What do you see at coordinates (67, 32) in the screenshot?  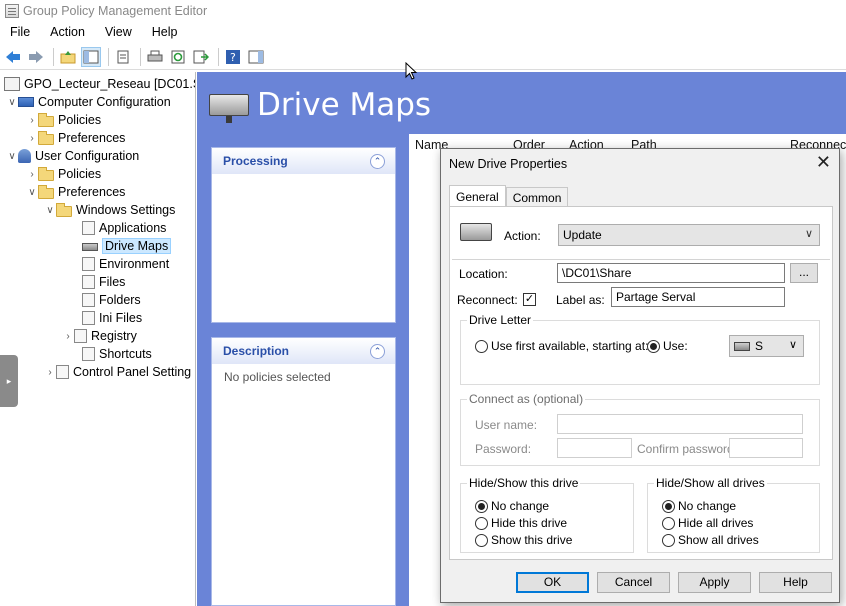 I see `menu-action: Action` at bounding box center [67, 32].